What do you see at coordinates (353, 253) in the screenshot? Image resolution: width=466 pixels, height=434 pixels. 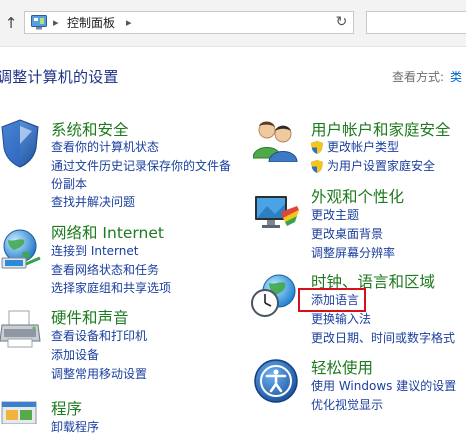 I see `link-screen-resolution: 调整屏幕分辨率` at bounding box center [353, 253].